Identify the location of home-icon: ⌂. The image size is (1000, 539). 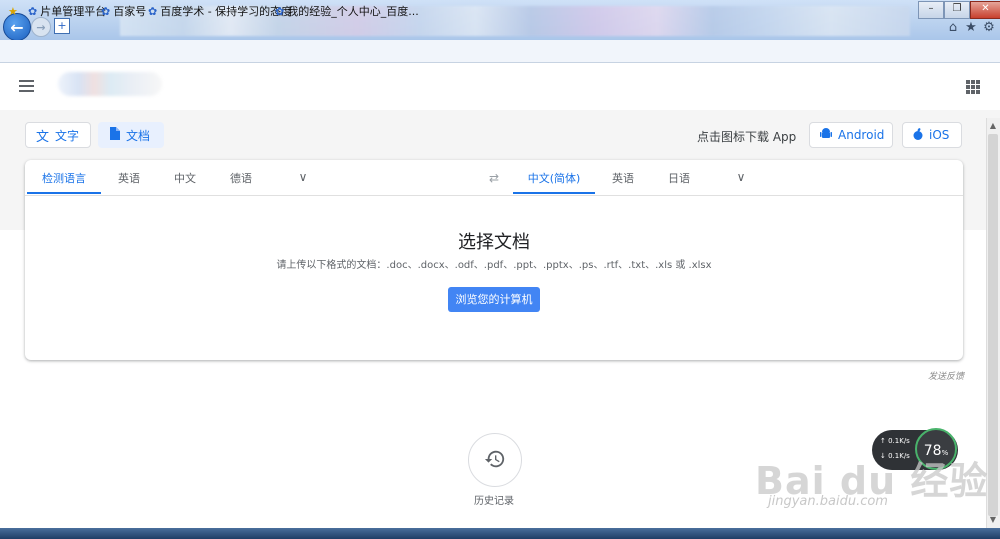
(953, 28).